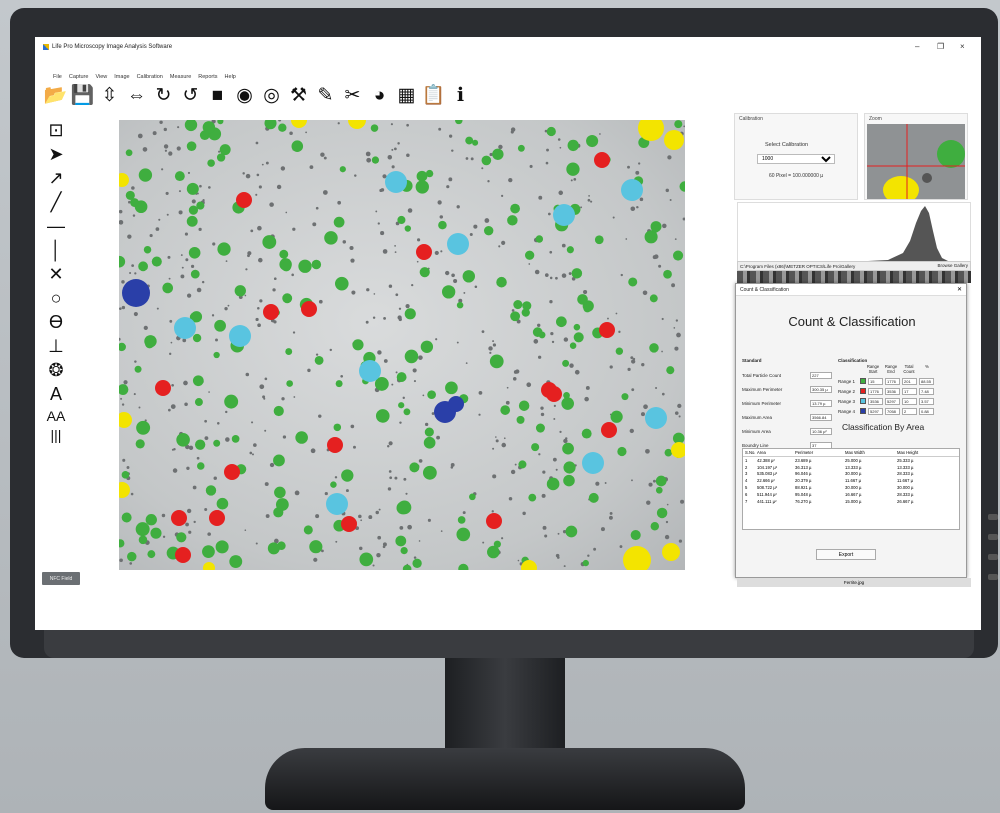 The image size is (1000, 813). What do you see at coordinates (892, 381) in the screenshot?
I see `range-end-field: 1776` at bounding box center [892, 381].